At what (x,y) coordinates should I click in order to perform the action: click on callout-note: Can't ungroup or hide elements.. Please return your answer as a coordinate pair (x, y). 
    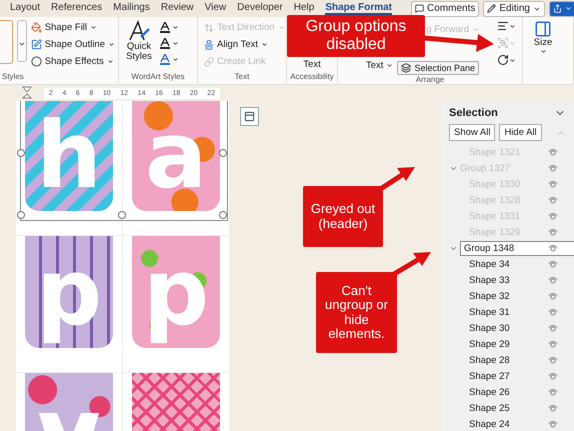
    Looking at the image, I should click on (356, 312).